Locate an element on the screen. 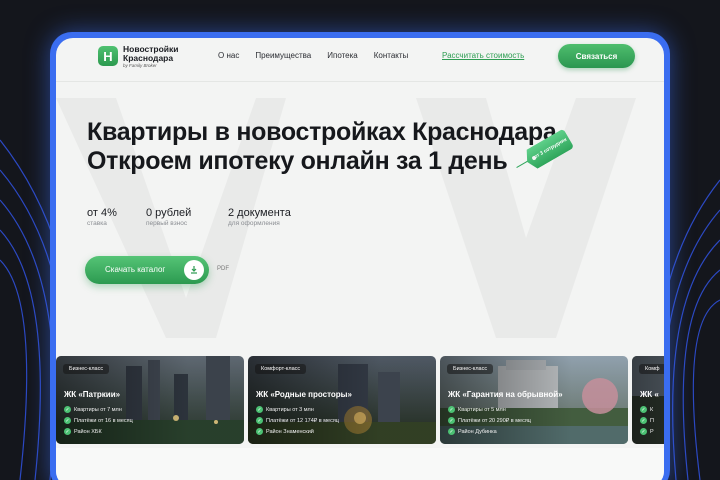 Image resolution: width=720 pixels, height=480 pixels. feature-text: Район Знаменский is located at coordinates (290, 431).